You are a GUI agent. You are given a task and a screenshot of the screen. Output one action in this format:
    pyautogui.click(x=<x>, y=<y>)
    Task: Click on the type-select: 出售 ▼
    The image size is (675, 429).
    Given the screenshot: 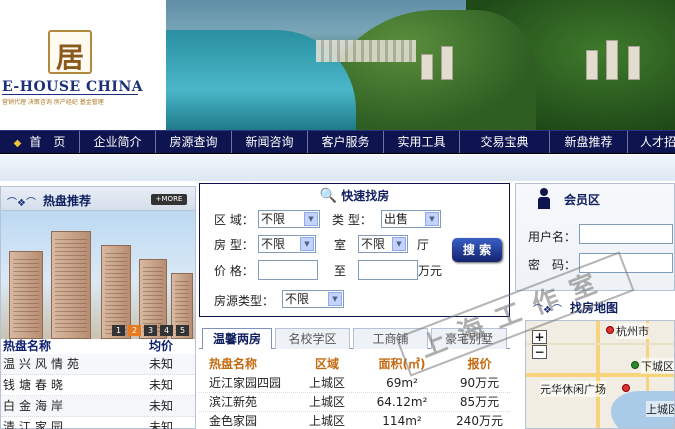 What is the action you would take?
    pyautogui.click(x=411, y=219)
    